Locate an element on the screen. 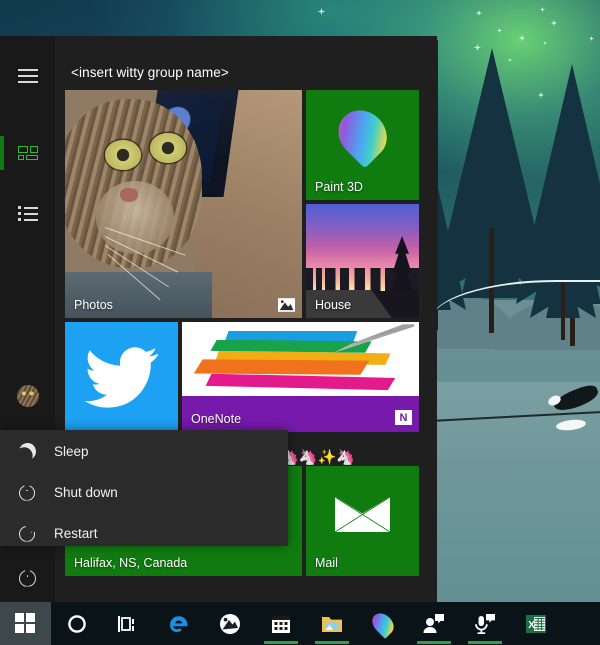 Image resolution: width=600 pixels, height=645 pixels. mail-icon is located at coordinates (362, 514).